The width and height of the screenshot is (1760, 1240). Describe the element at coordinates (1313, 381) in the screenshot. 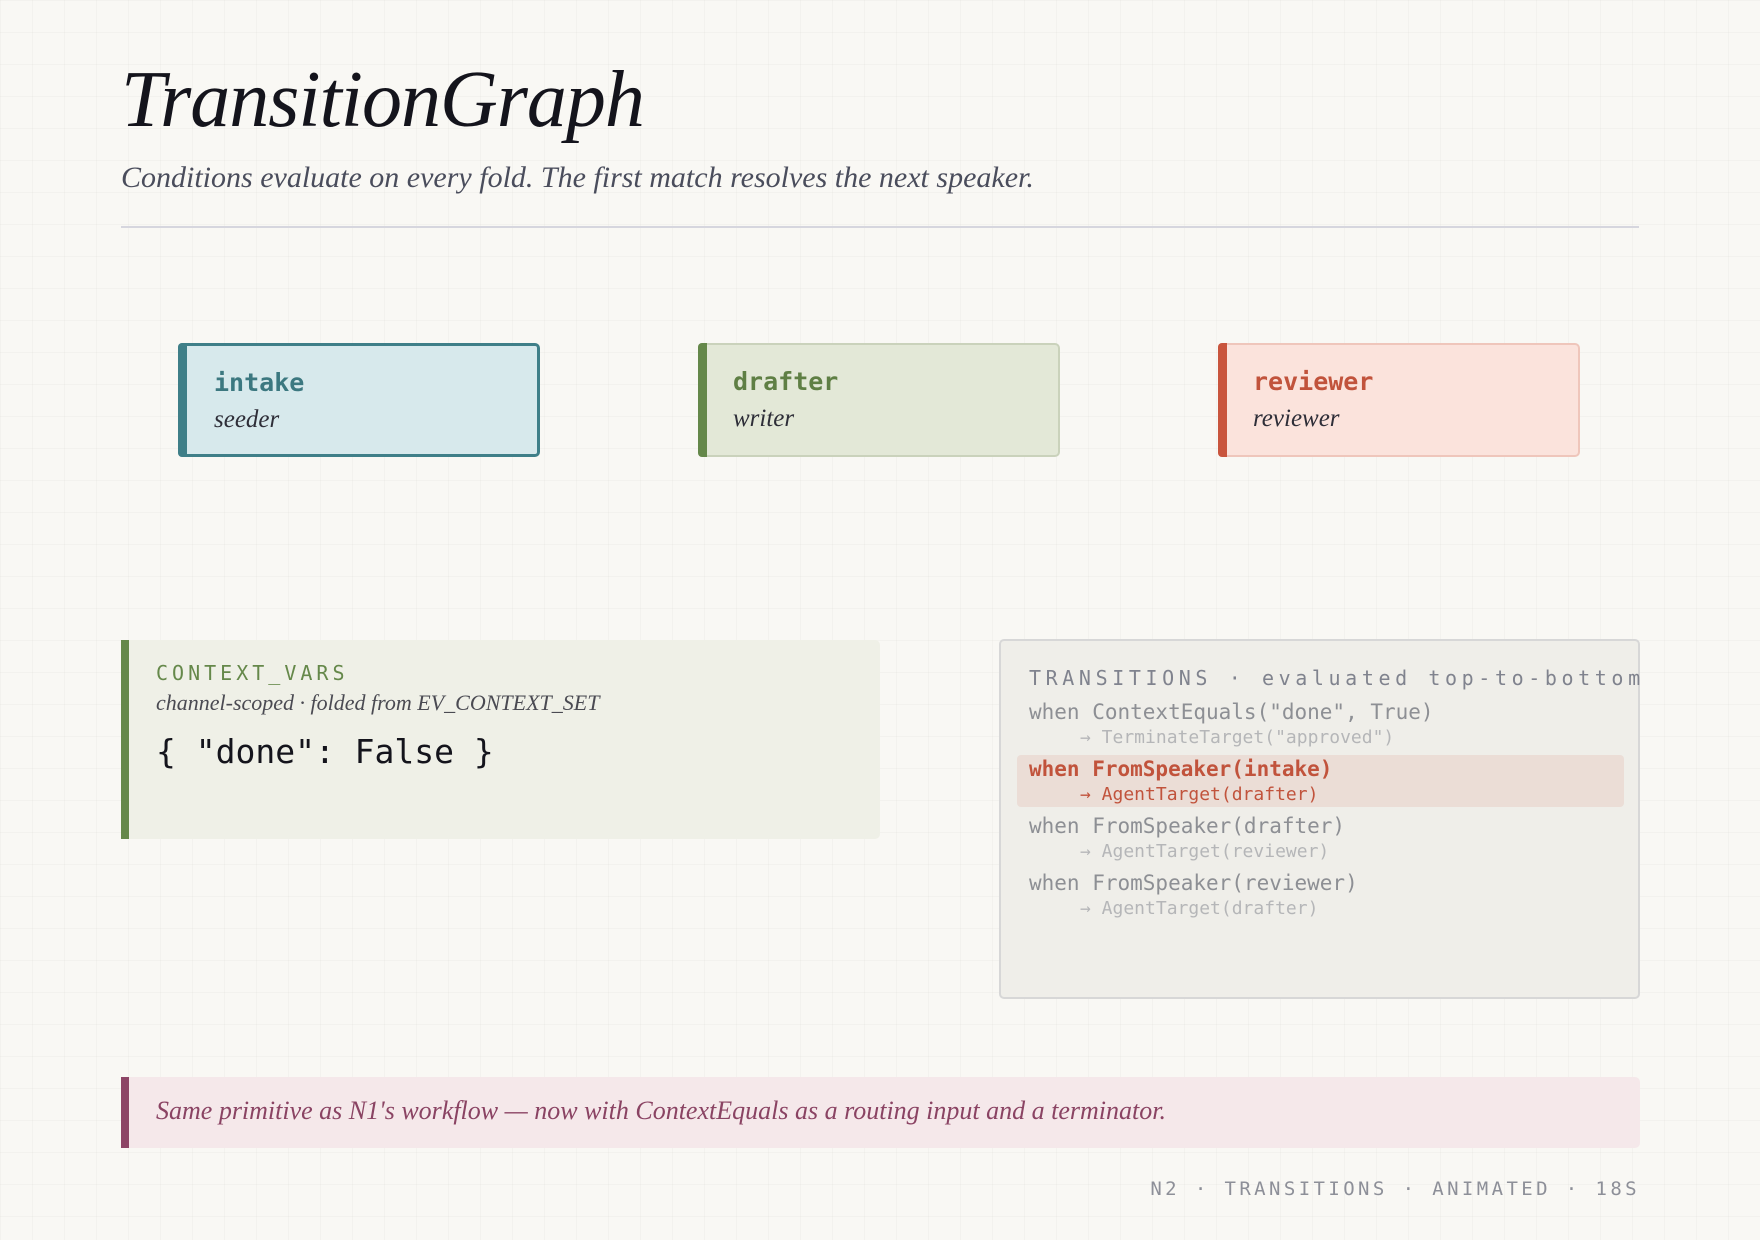

I see `node-name: reviewer` at that location.